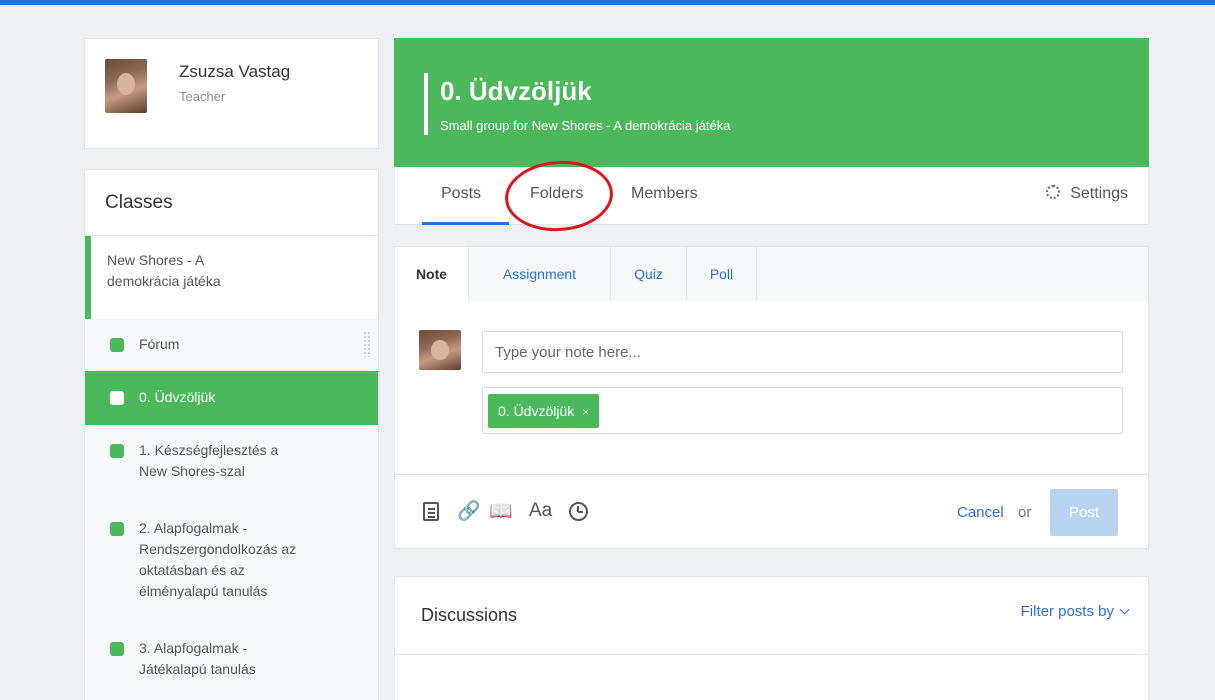 This screenshot has width=1215, height=700. I want to click on or-label: or, so click(1025, 512).